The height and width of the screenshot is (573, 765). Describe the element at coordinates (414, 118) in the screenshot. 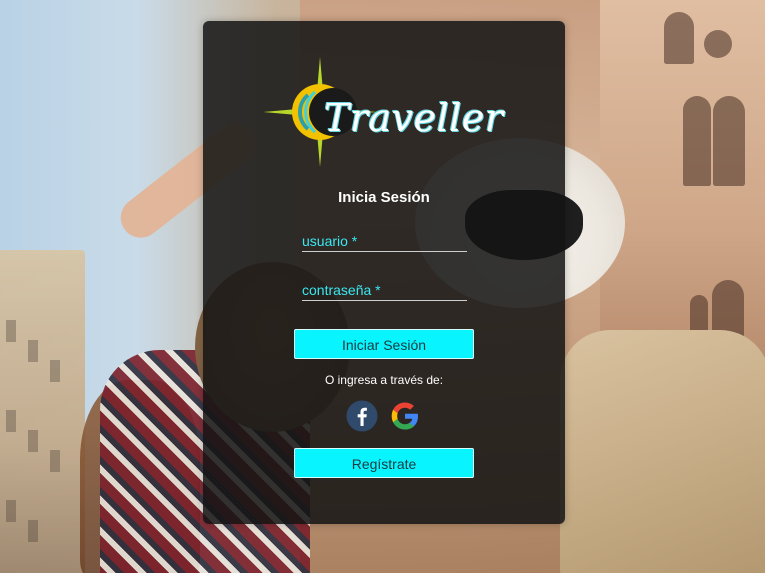

I see `brand-name: Traveller` at that location.